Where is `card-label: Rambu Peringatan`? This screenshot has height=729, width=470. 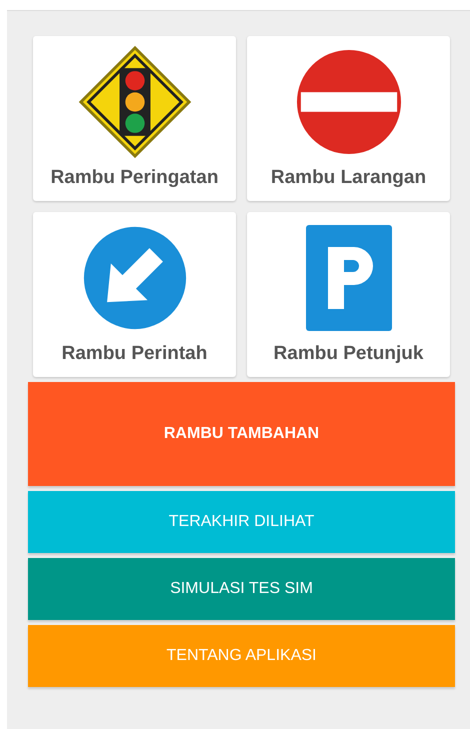 card-label: Rambu Peringatan is located at coordinates (134, 178).